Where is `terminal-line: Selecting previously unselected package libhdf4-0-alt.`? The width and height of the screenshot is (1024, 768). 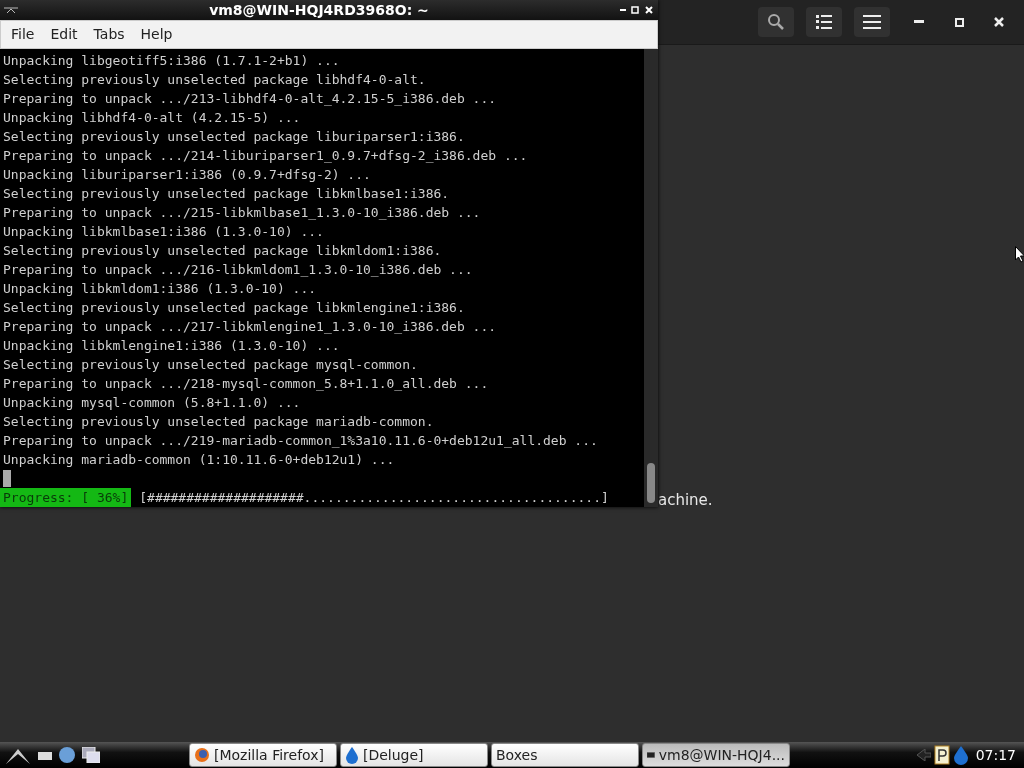 terminal-line: Selecting previously unselected package libhdf4-0-alt. is located at coordinates (215, 80).